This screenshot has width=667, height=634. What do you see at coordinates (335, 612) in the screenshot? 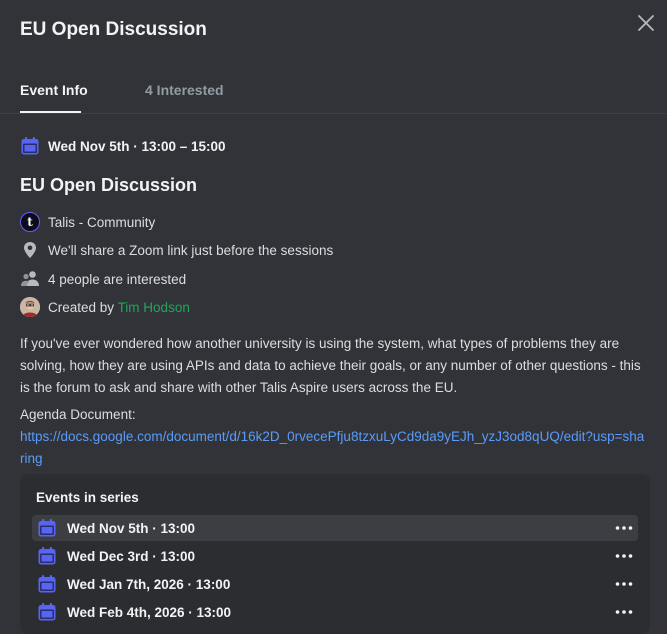
I see `series-item: Wed Feb 4th, 2026 · 13:00` at bounding box center [335, 612].